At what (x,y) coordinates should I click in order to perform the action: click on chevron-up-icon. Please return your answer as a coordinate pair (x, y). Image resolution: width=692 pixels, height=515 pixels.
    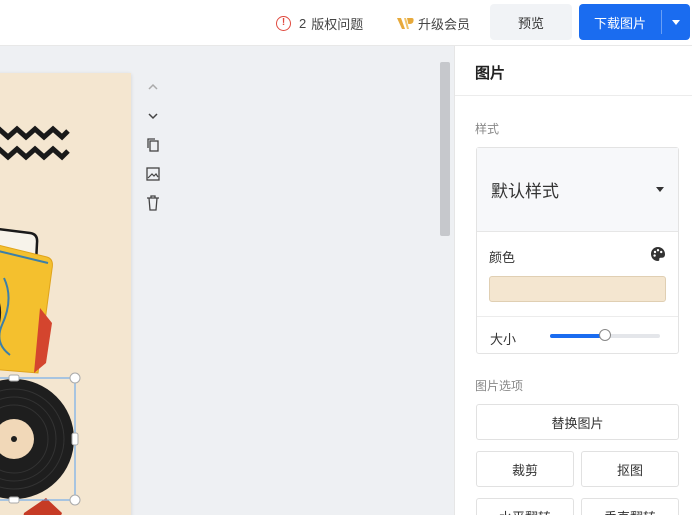
    Looking at the image, I should click on (153, 86).